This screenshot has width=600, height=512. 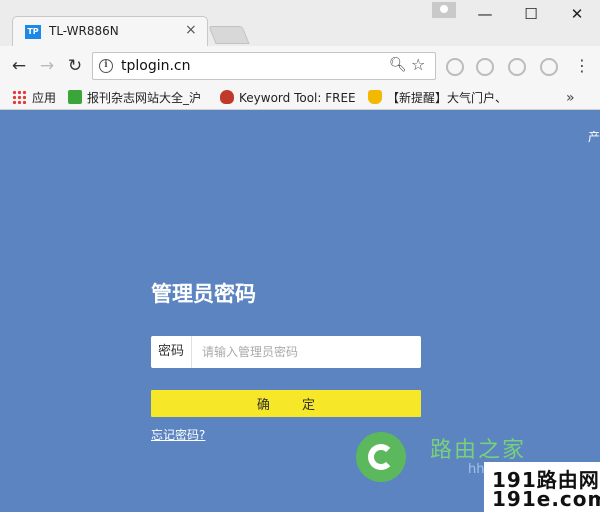 I want to click on bookmark-item: 【新提醒】大气门户、, so click(x=437, y=98).